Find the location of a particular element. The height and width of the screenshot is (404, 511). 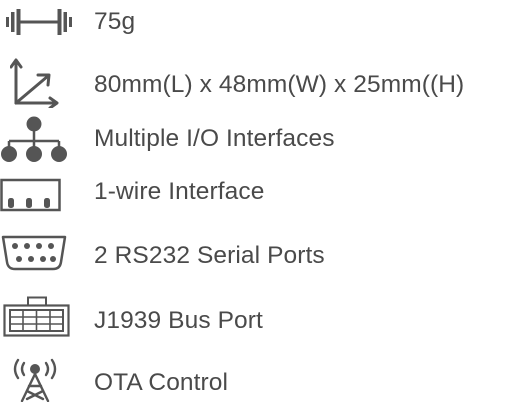

spec-item-serial-ports: 2 RS232 Serial Ports is located at coordinates (255, 253).